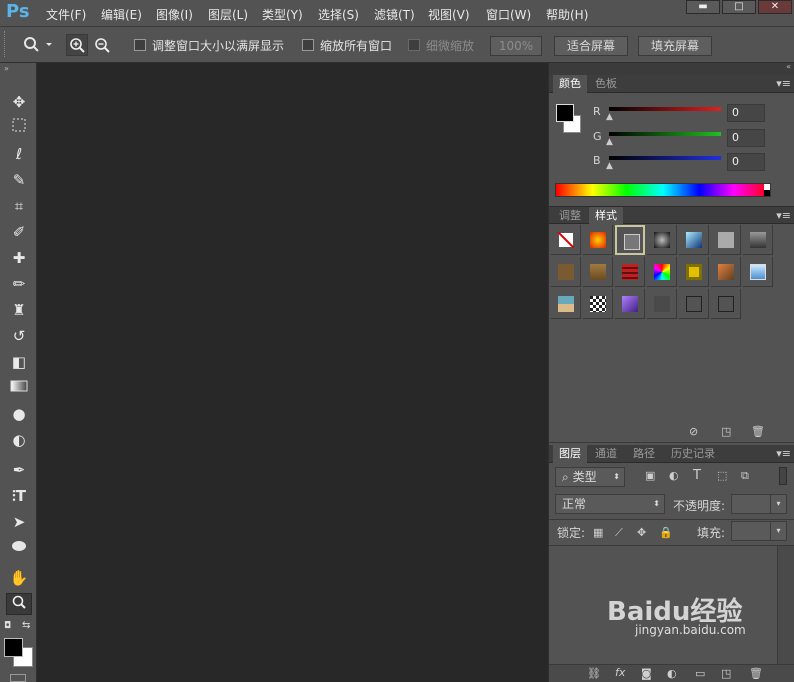  Describe the element at coordinates (758, 431) in the screenshot. I see `delete-style-icon: 🗑` at that location.